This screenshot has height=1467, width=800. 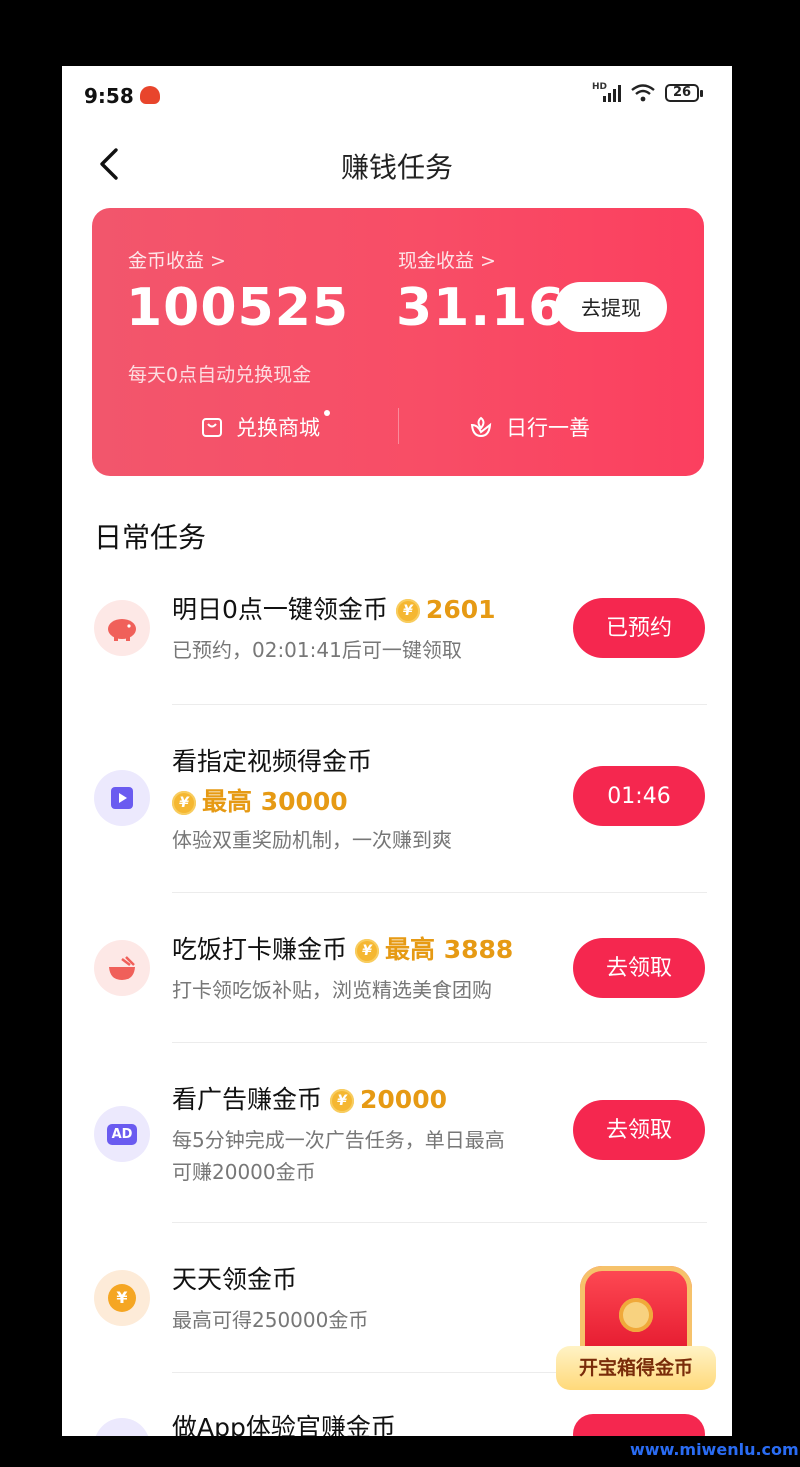 I want to click on task-desc: 体验双重奖励机制，一次赚到爽, so click(x=312, y=840).